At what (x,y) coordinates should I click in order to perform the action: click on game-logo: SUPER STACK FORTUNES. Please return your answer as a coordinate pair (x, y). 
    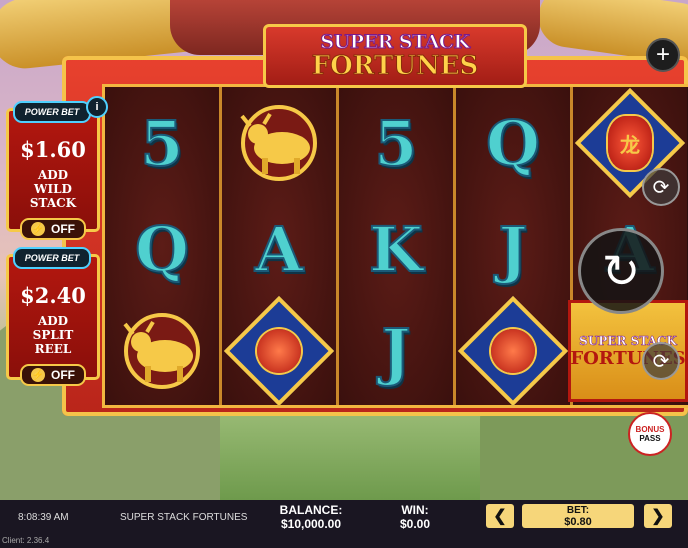
    Looking at the image, I should click on (395, 56).